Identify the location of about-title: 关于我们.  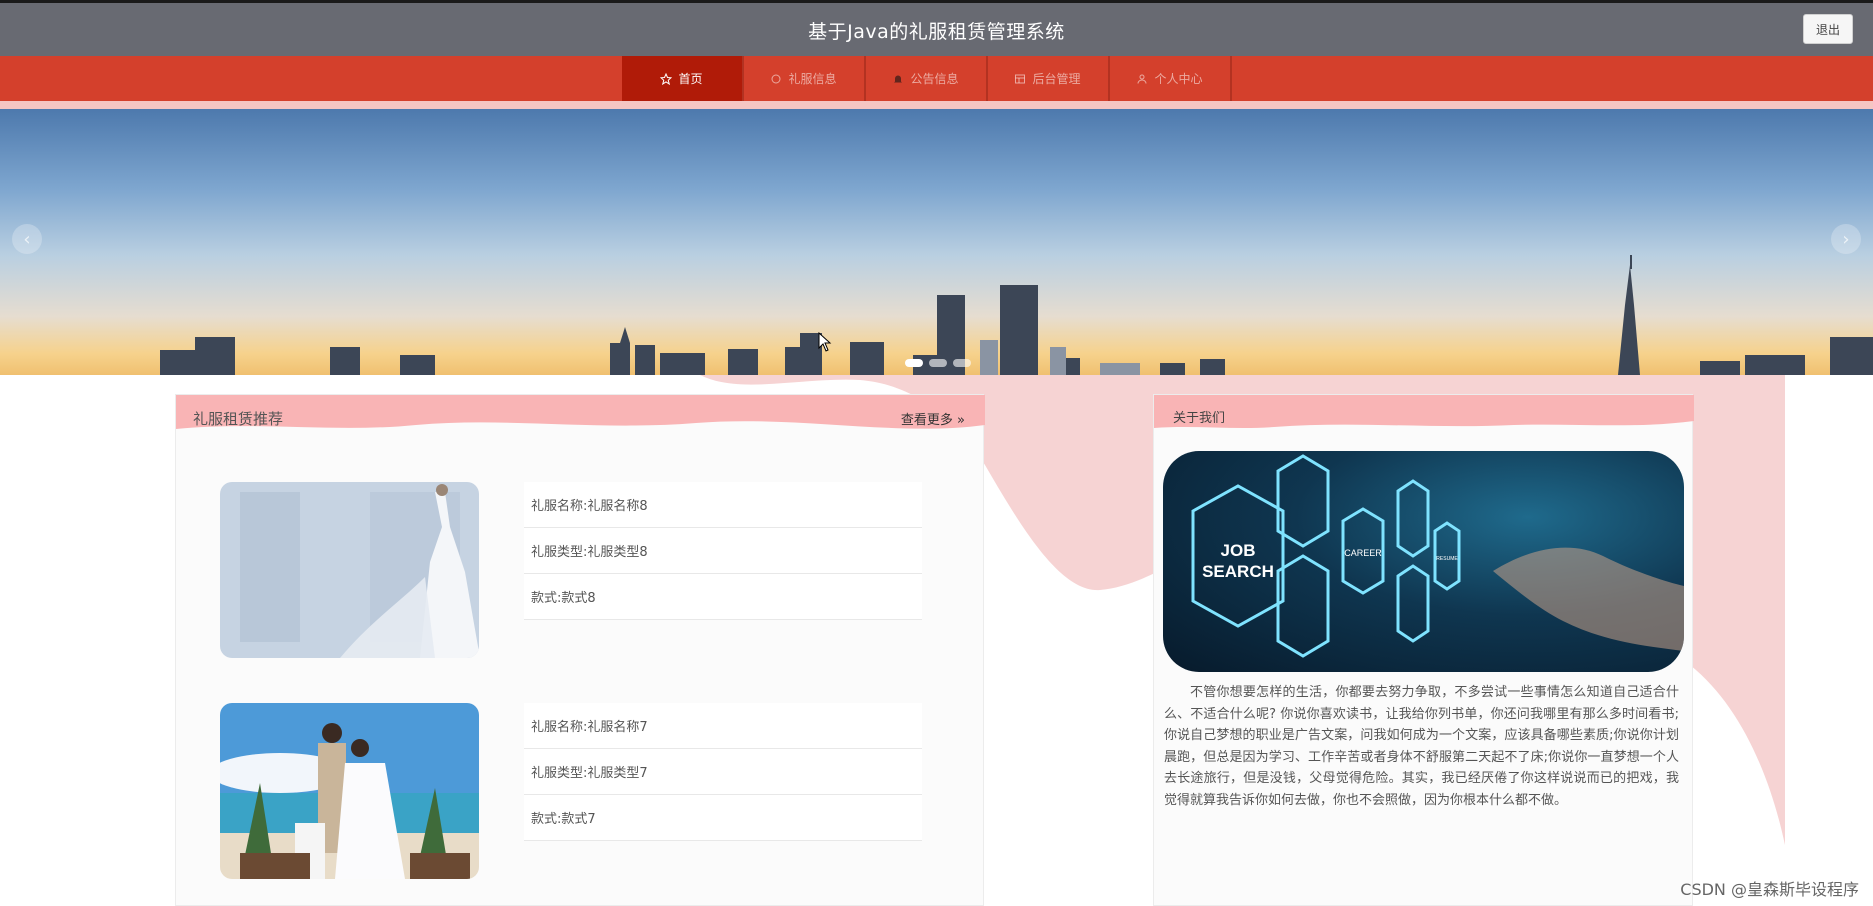
(1199, 418).